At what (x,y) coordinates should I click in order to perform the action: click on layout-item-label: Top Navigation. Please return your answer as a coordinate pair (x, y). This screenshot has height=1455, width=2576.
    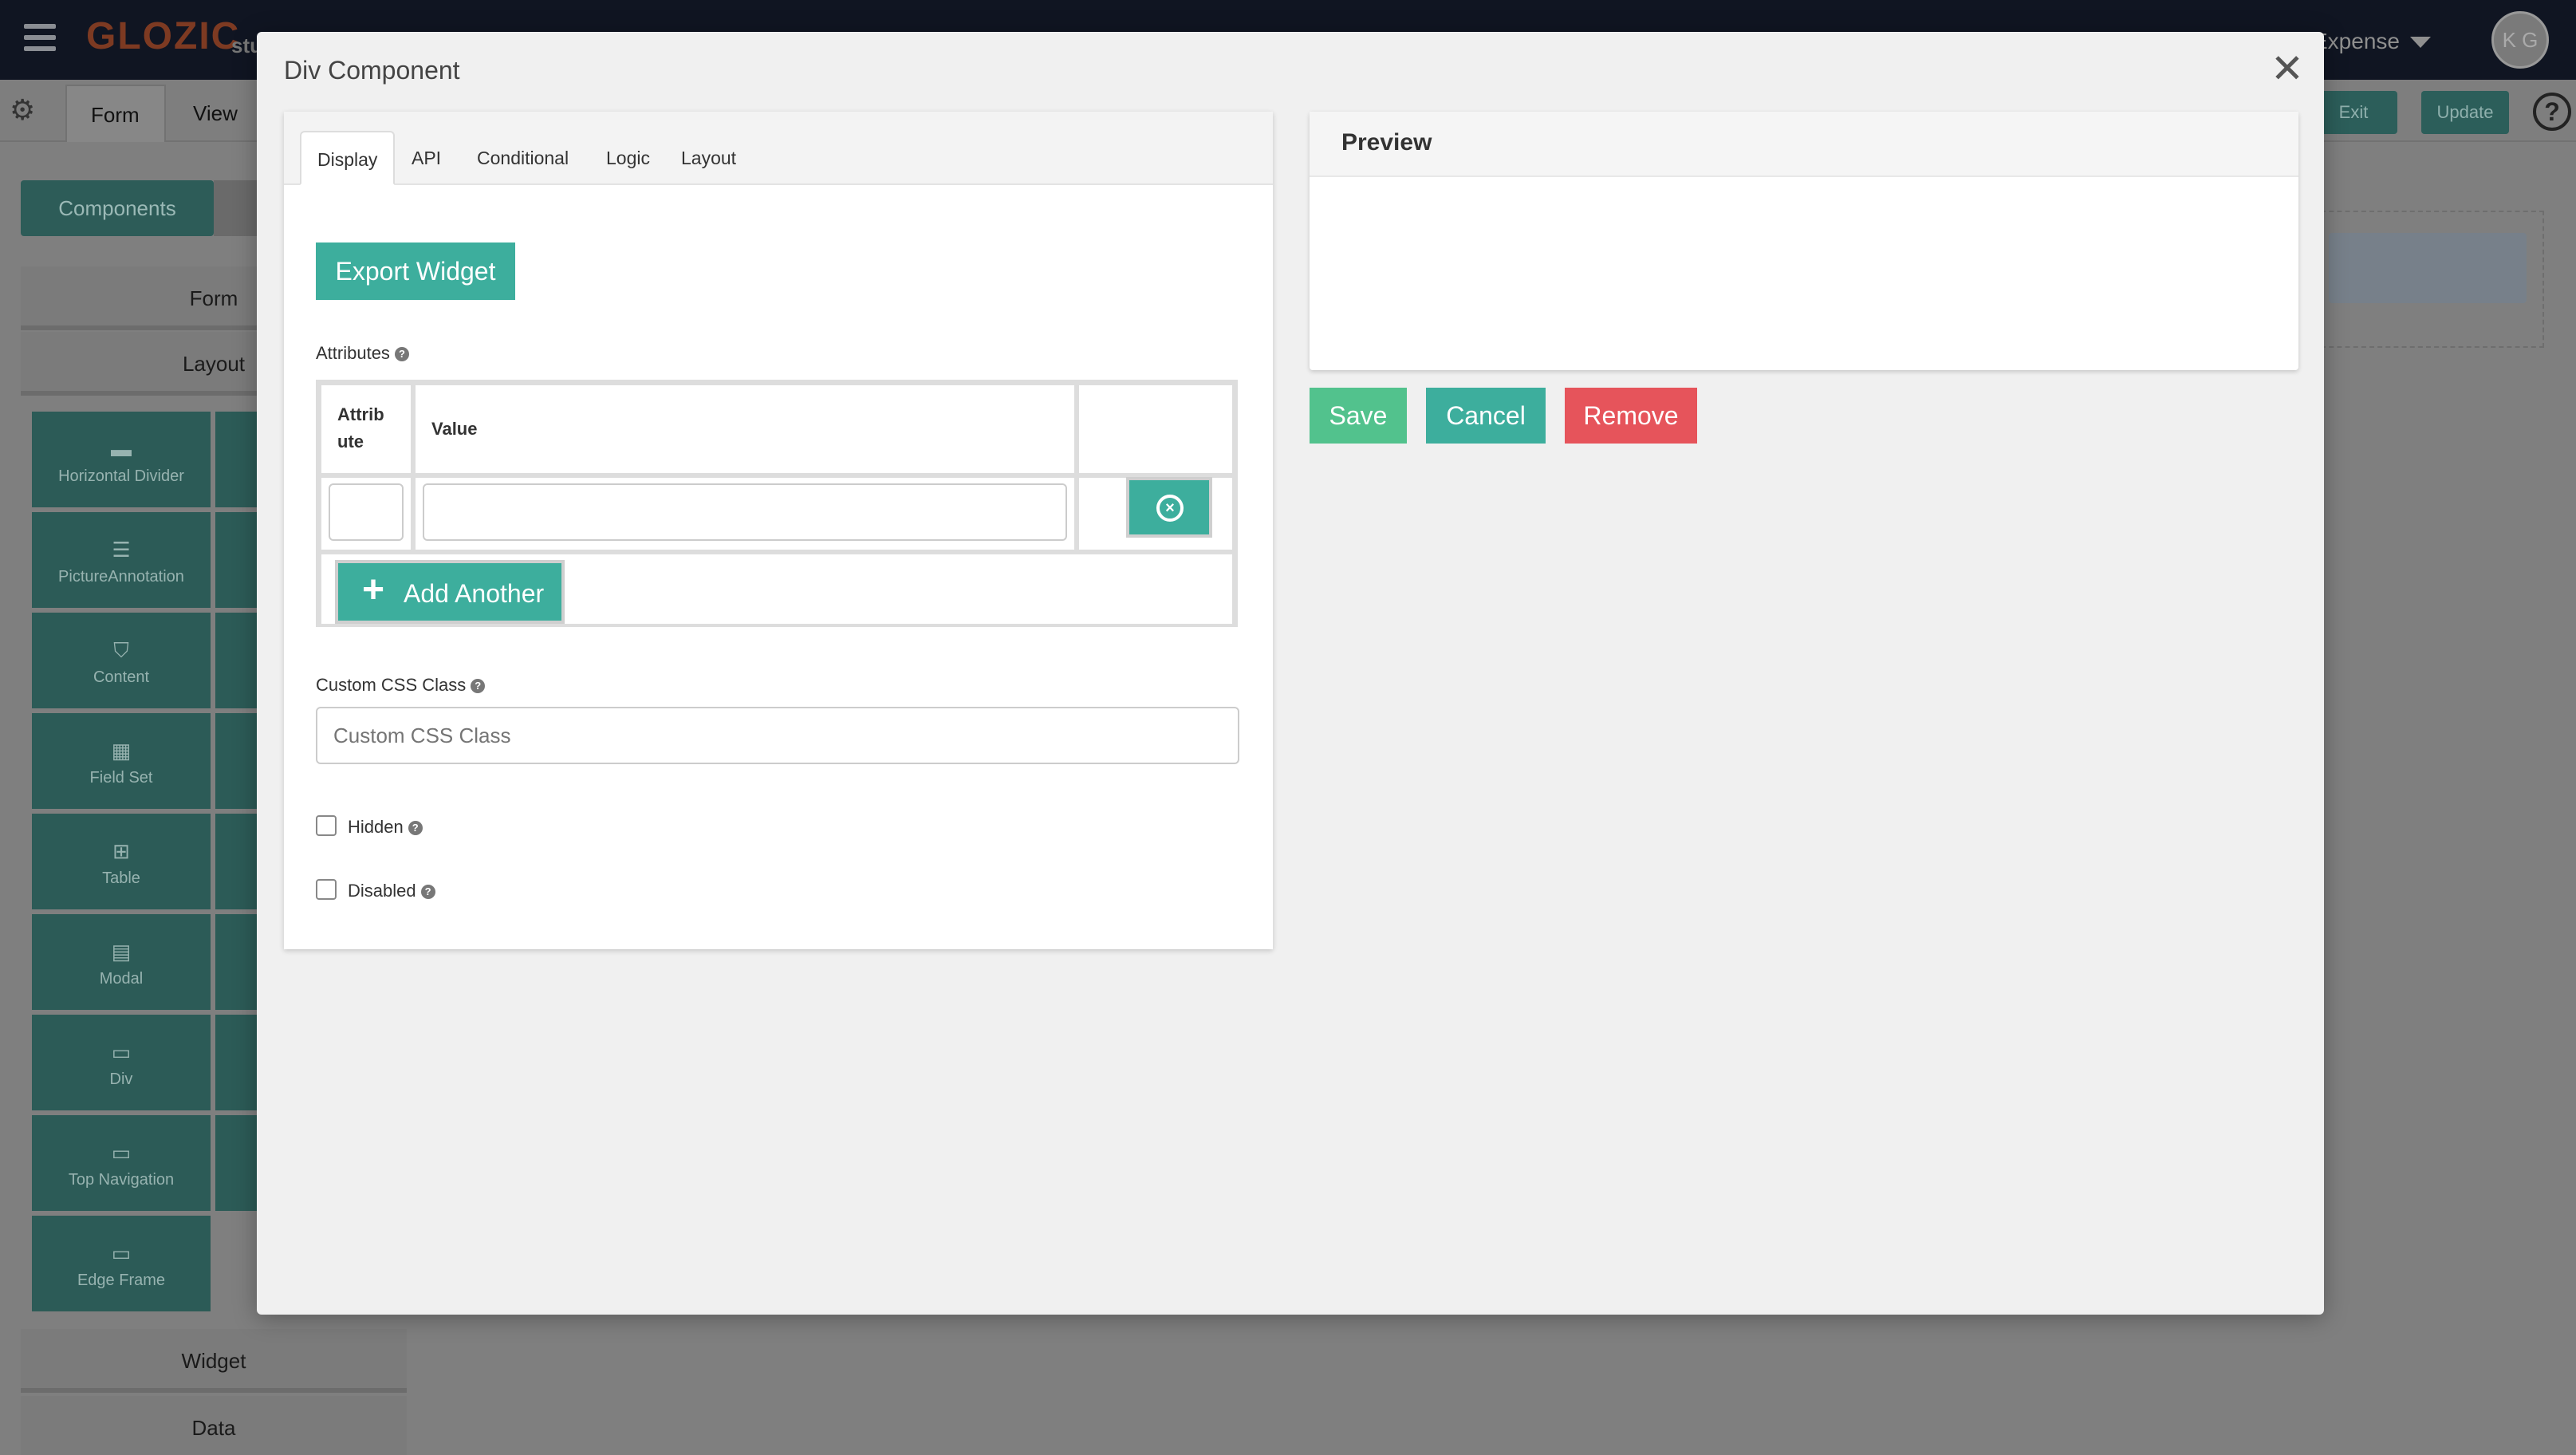
    Looking at the image, I should click on (121, 1180).